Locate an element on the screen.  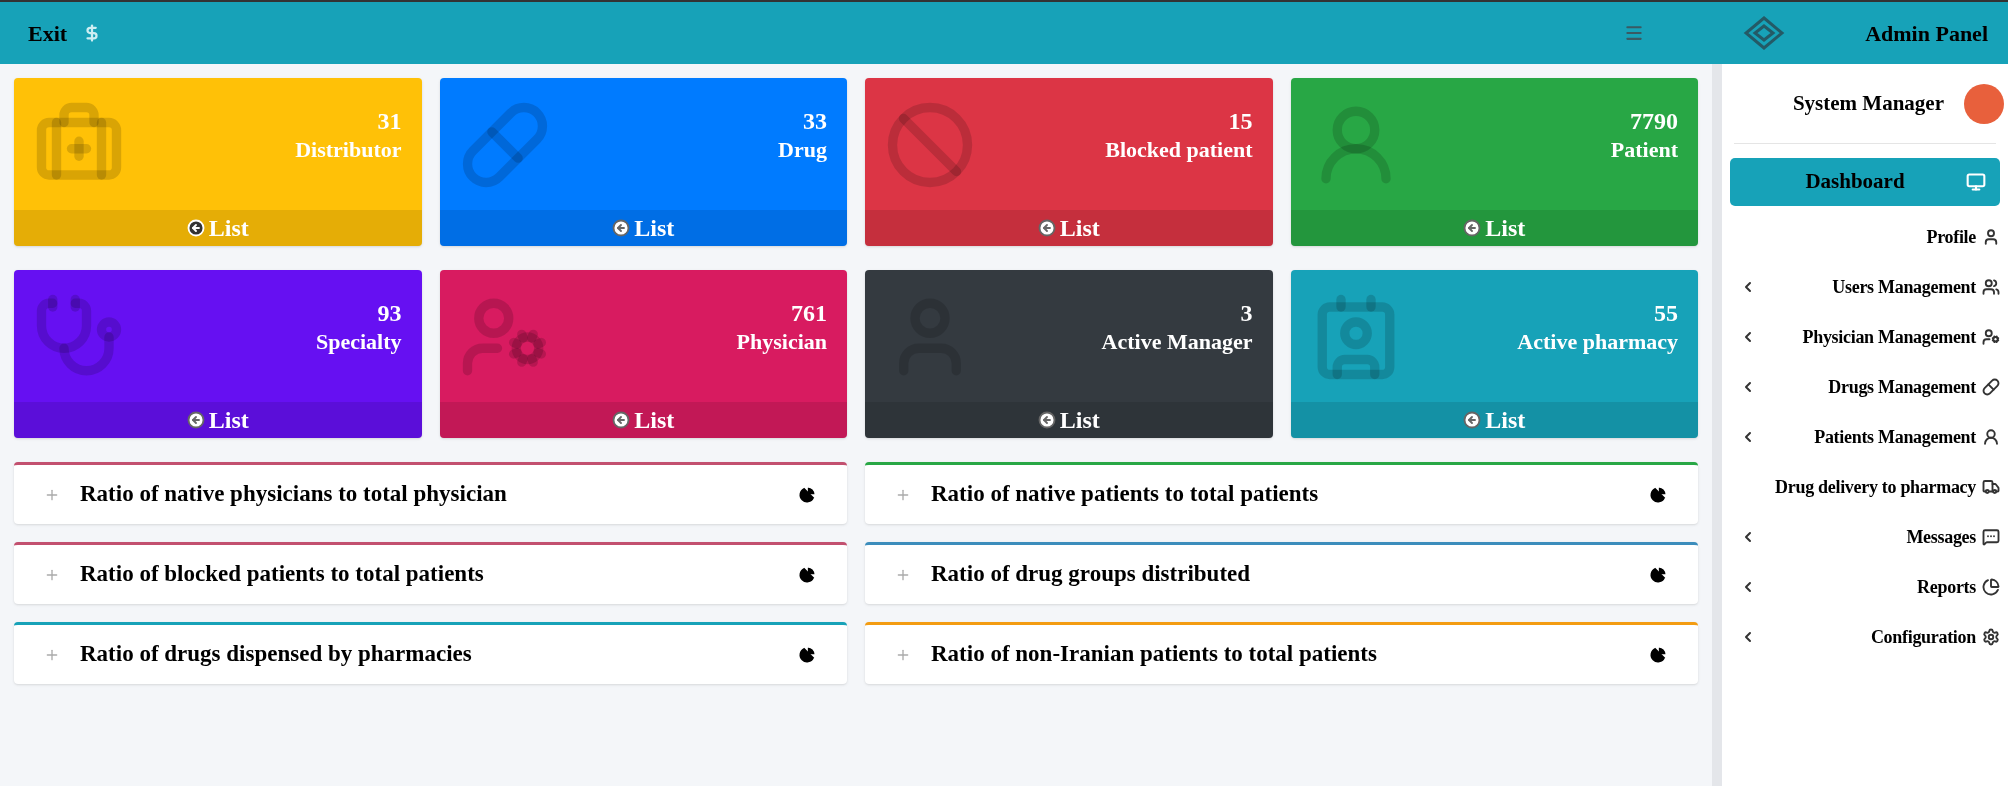
stat-label: Distributor is located at coordinates (348, 150).